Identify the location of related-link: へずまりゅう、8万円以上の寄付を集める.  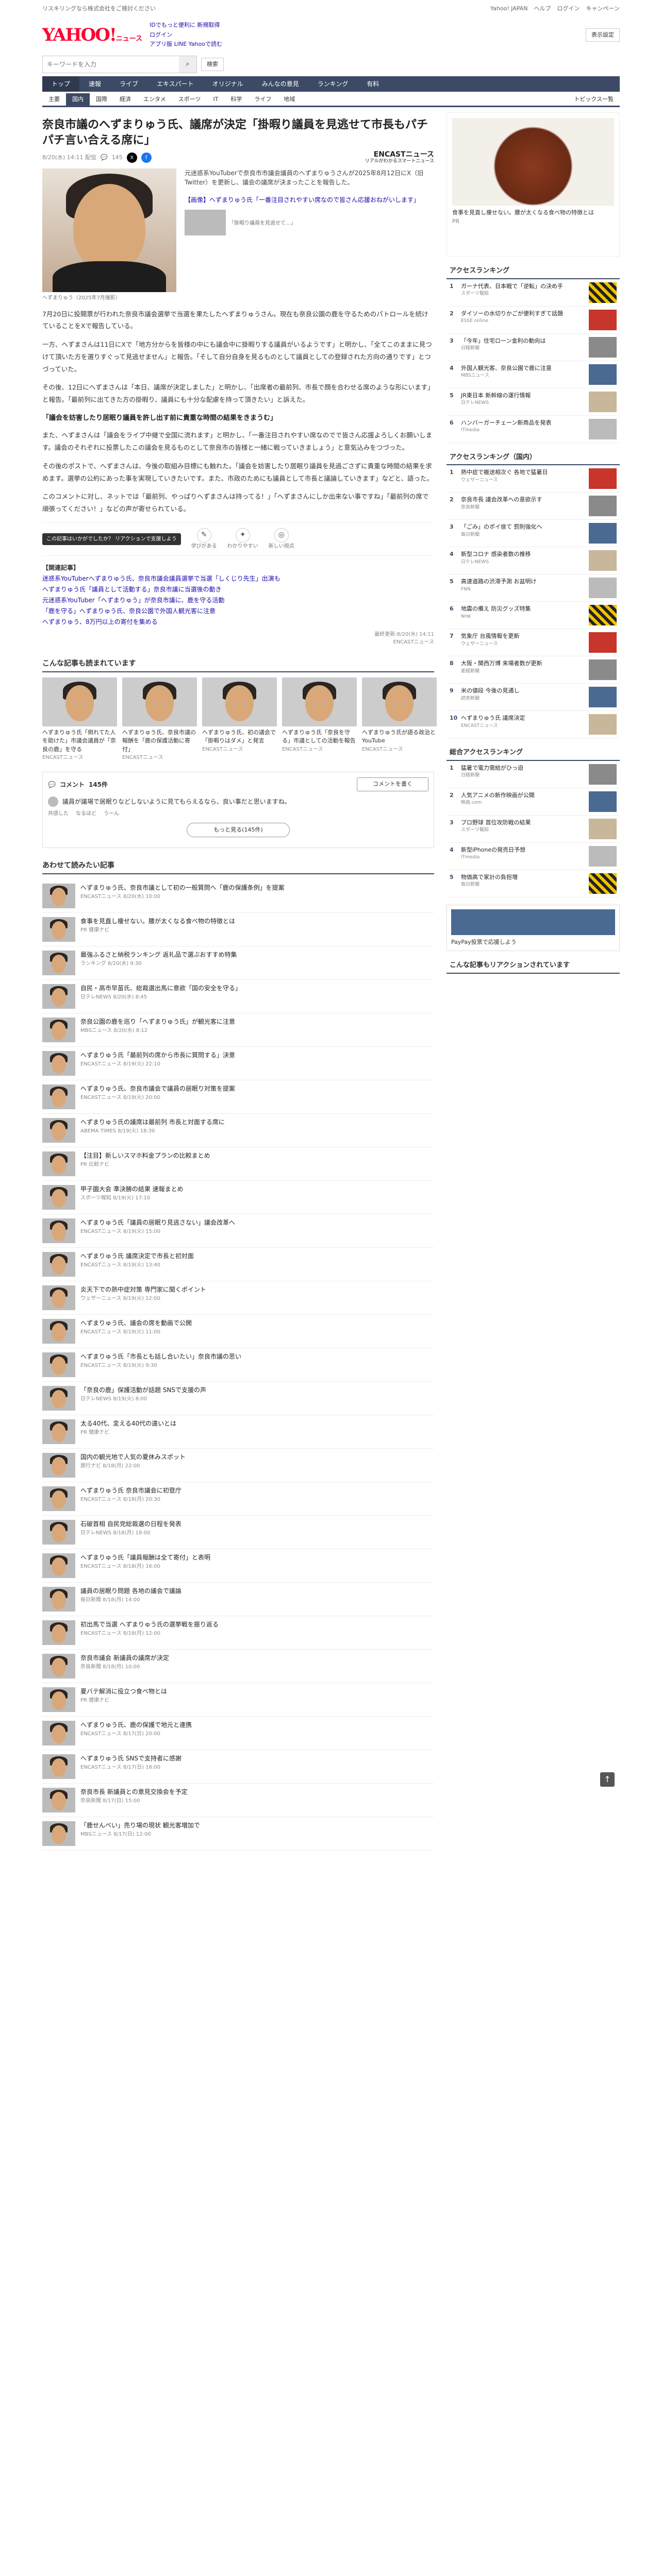
(238, 621).